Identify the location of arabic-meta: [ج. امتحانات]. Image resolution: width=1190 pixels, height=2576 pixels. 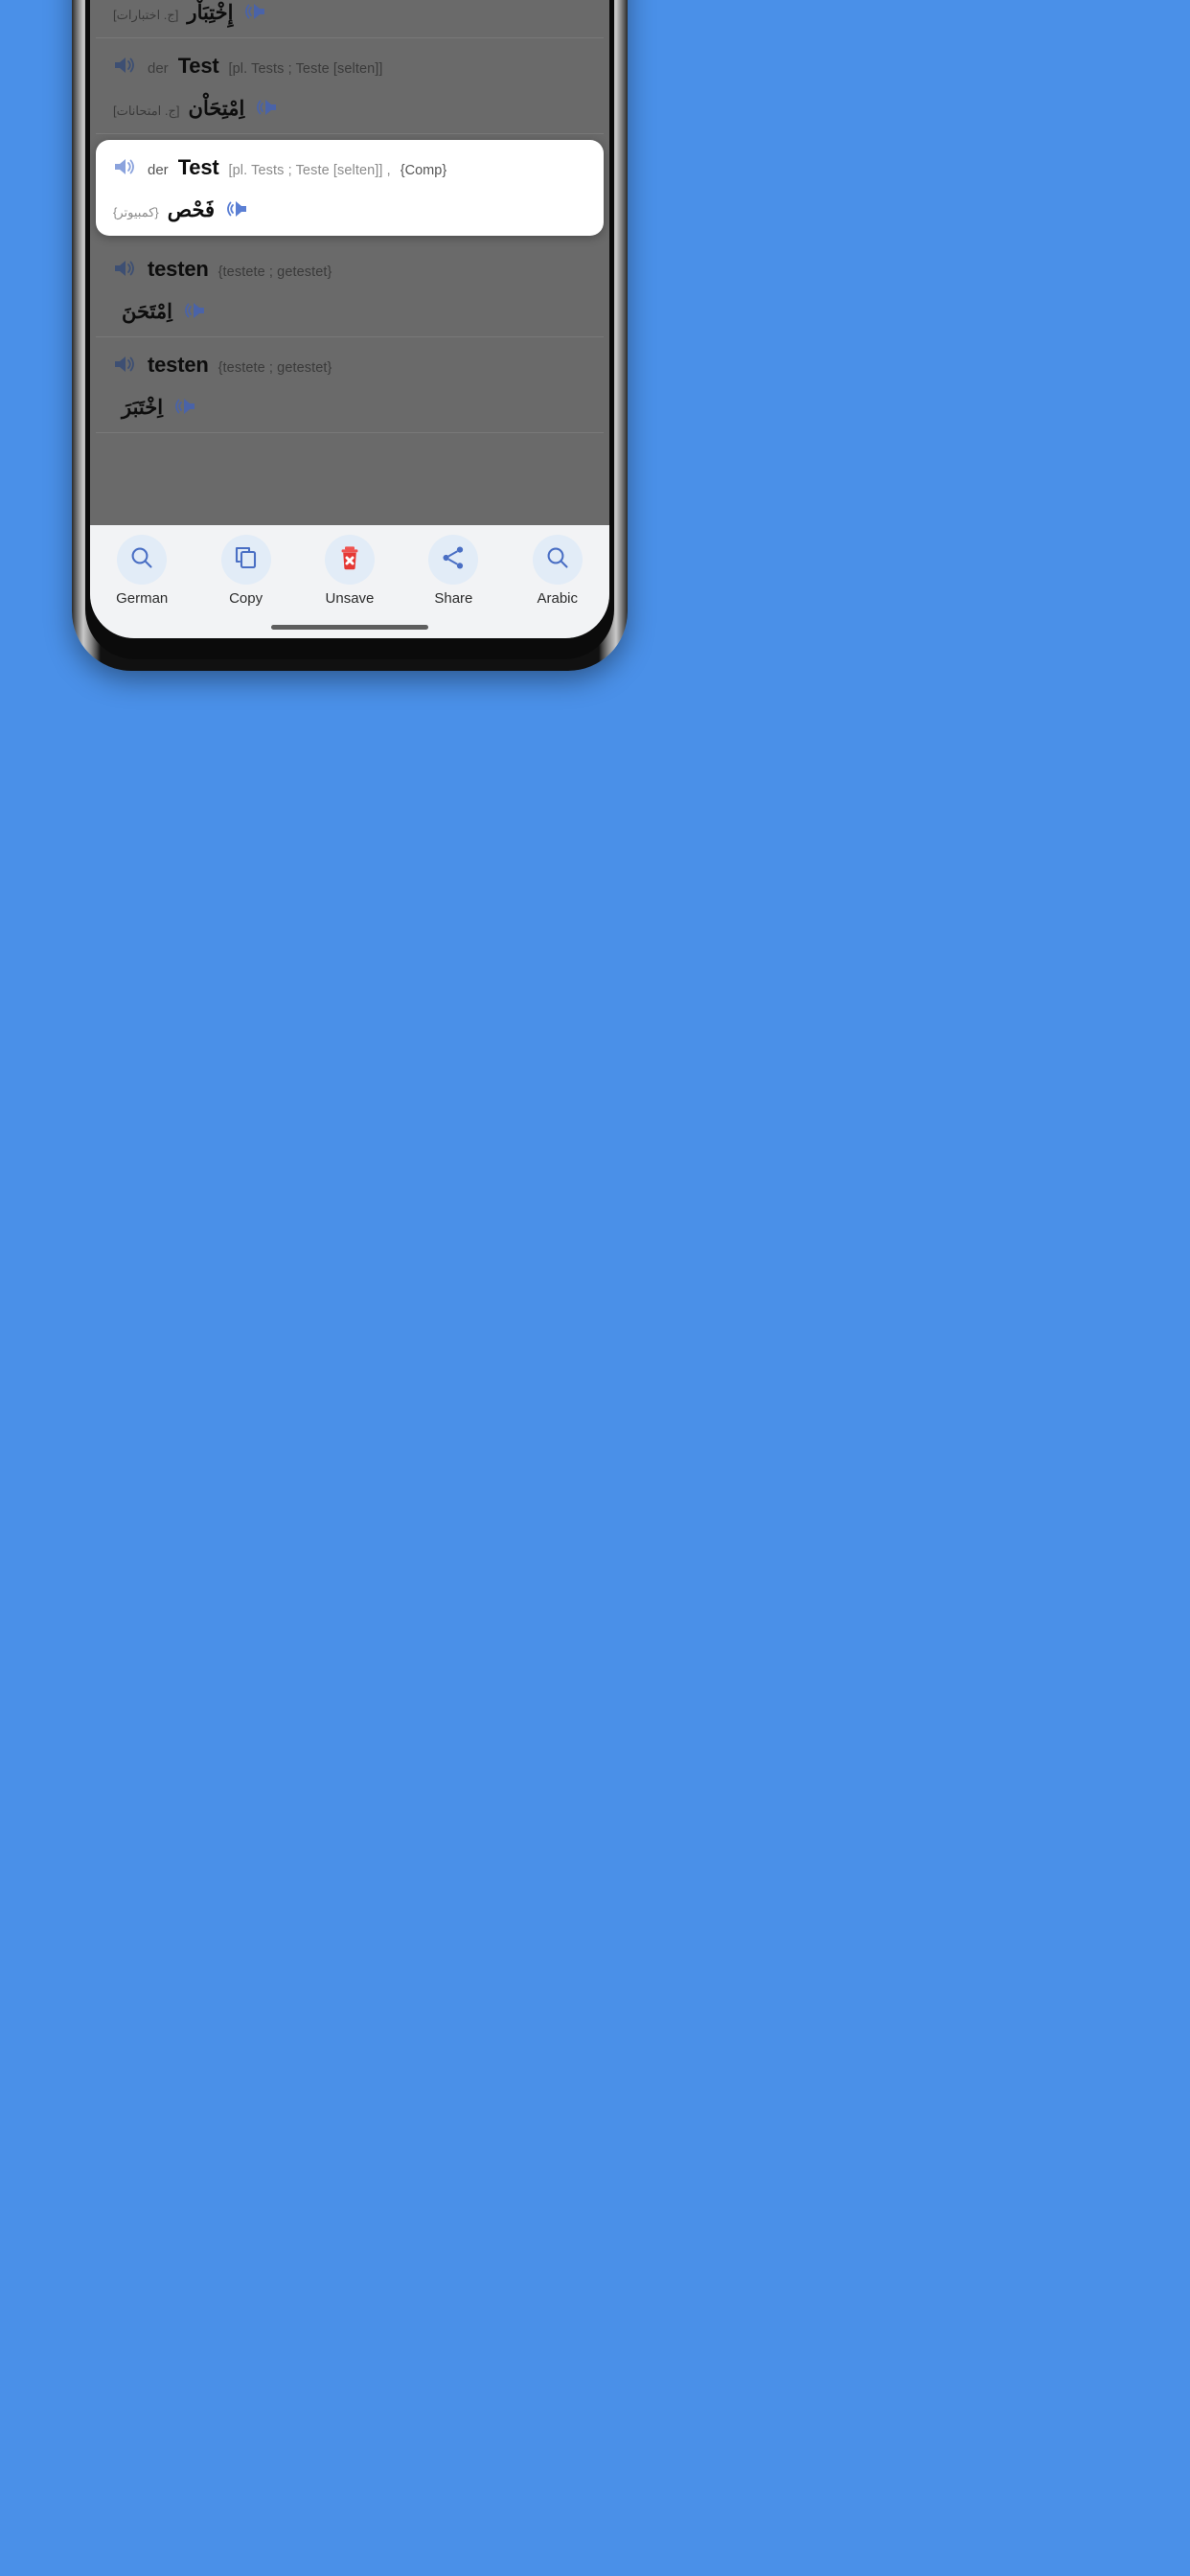
(147, 111).